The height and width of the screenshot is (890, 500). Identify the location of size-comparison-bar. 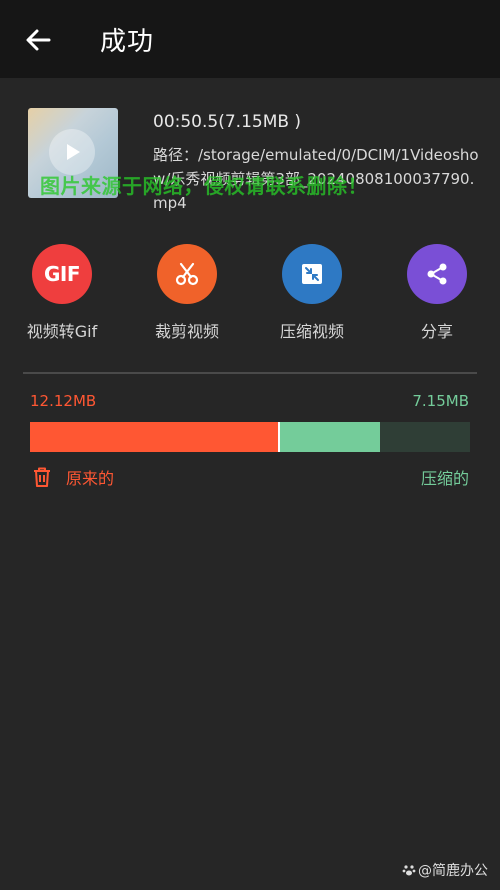
(250, 437).